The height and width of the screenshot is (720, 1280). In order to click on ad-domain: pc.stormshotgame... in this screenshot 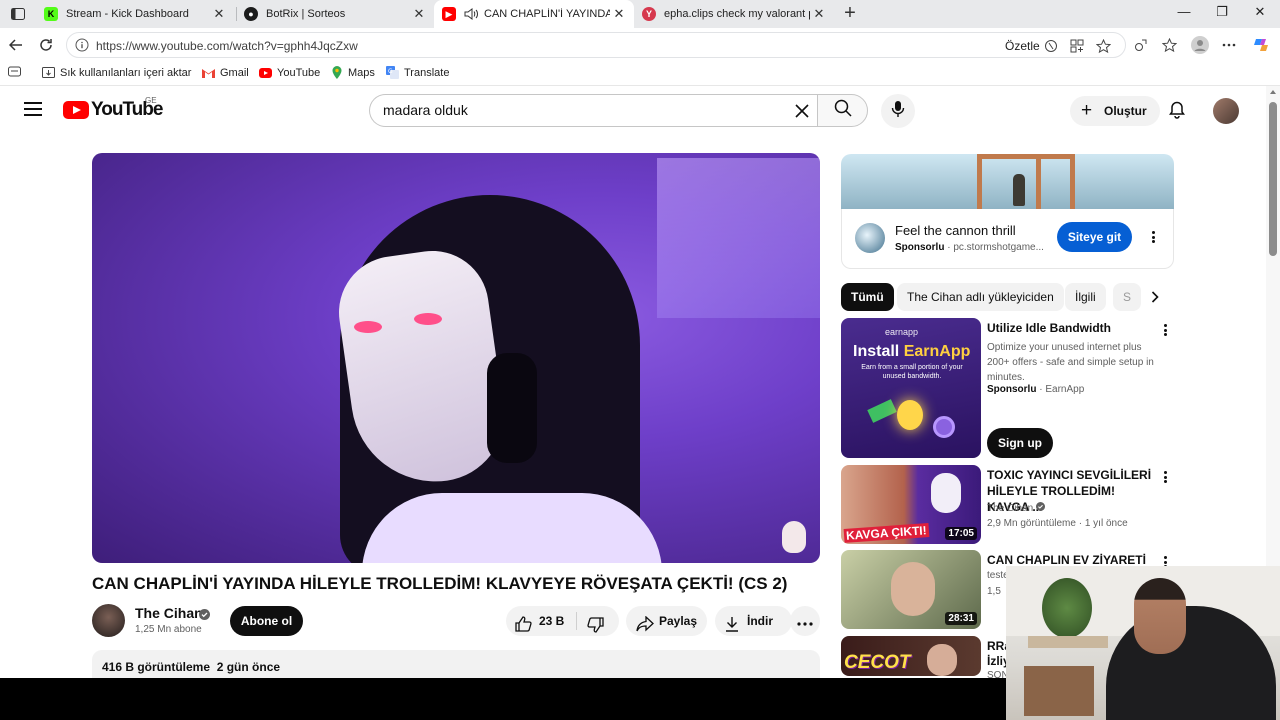, I will do `click(998, 247)`.